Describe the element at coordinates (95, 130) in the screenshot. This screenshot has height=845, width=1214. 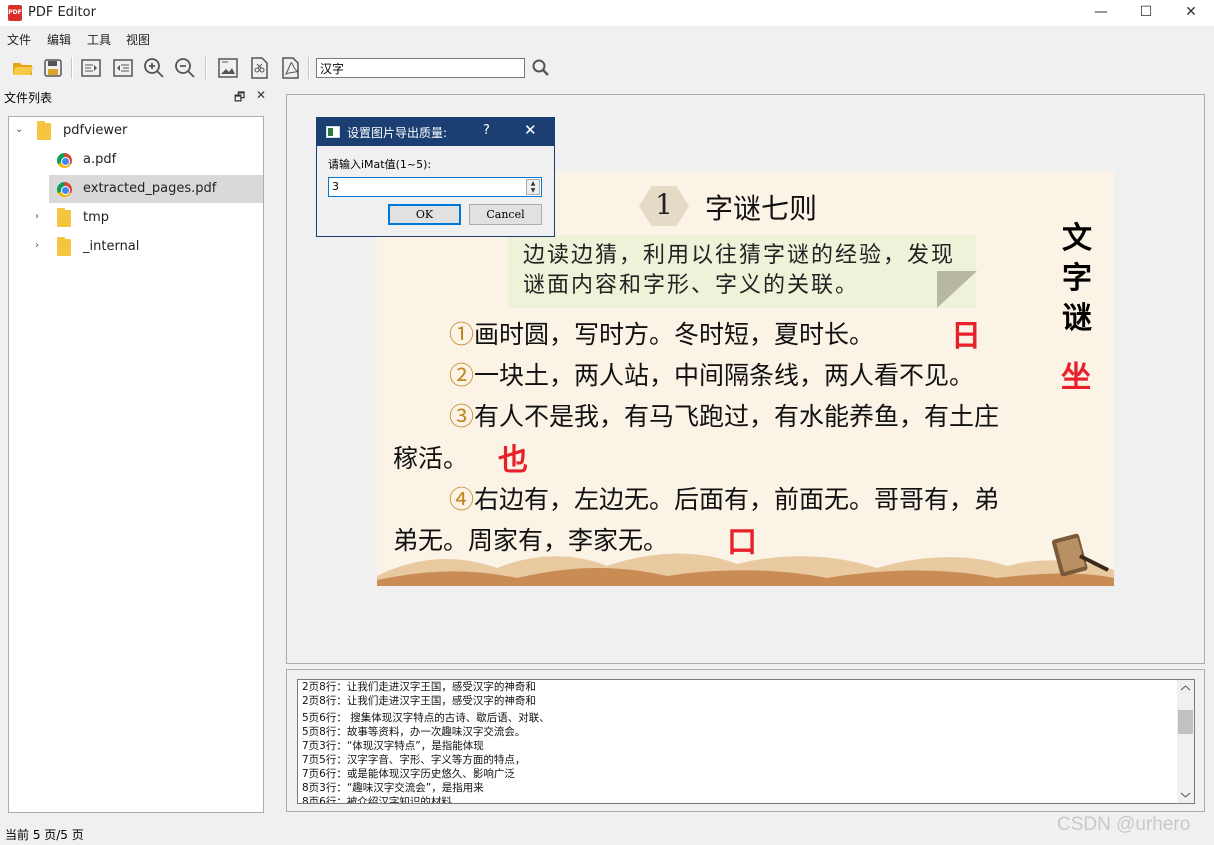
I see `tree-item-label: pdfviewer` at that location.